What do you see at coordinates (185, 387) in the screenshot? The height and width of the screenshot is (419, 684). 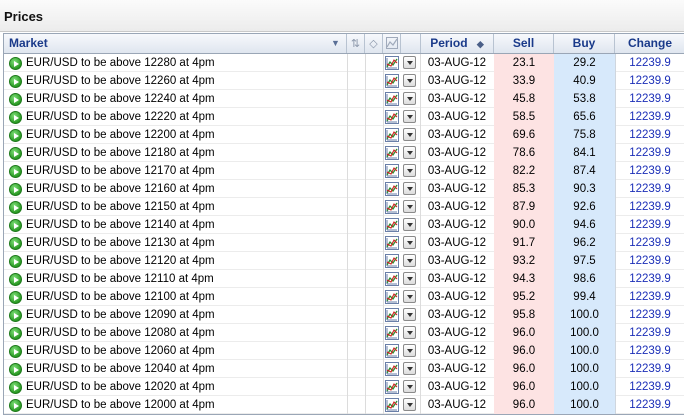 I see `market-name: EUR/USD to be above 12020 at 4pm` at bounding box center [185, 387].